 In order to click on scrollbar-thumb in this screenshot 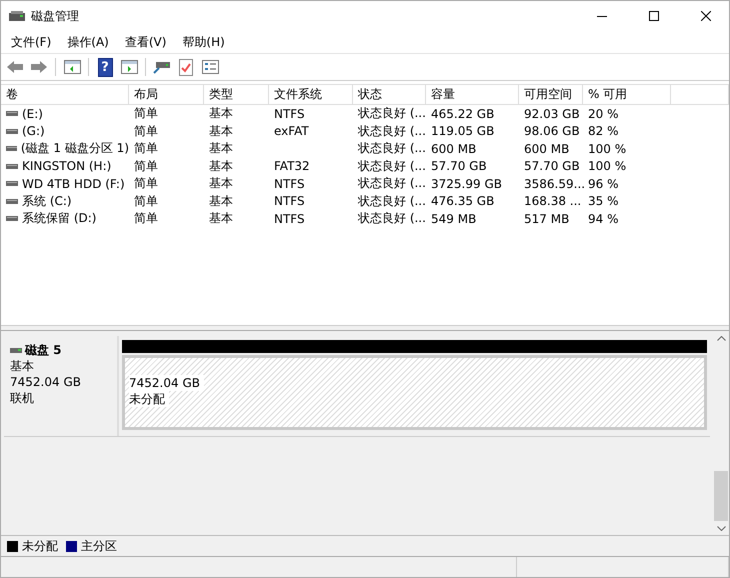, I will do `click(721, 496)`.